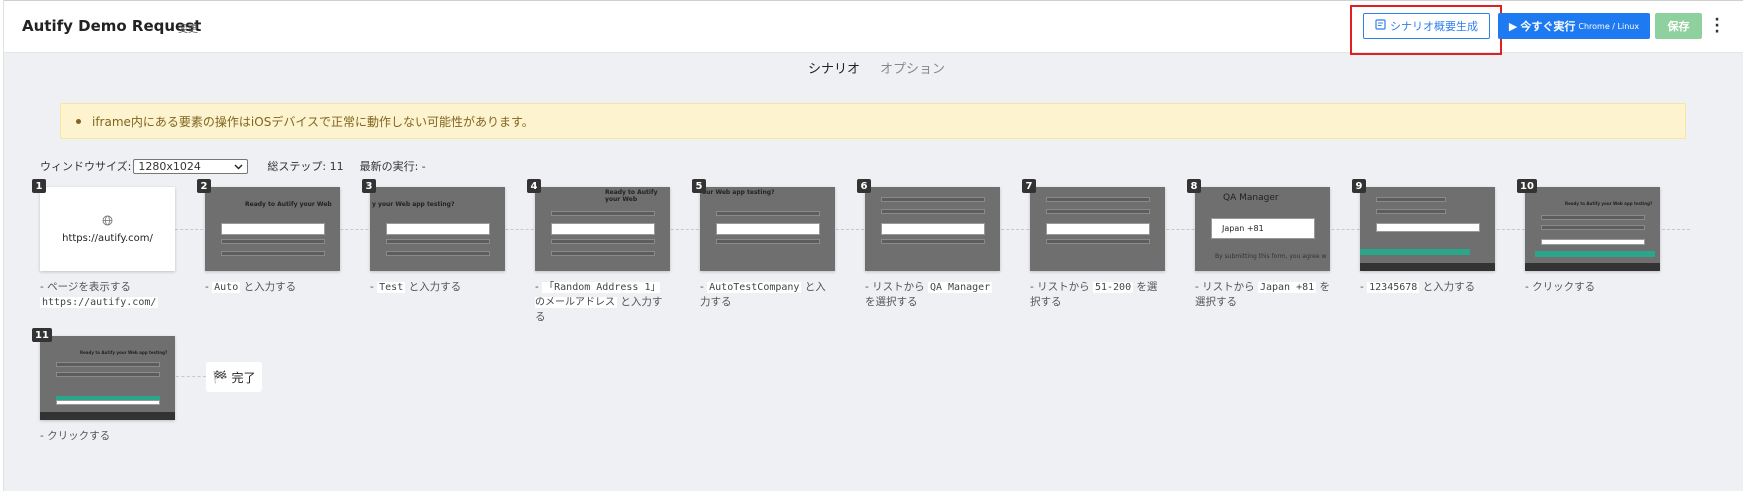 The image size is (1743, 491). What do you see at coordinates (1094, 294) in the screenshot?
I see `step-description: - リストから 51-200 を選択する` at bounding box center [1094, 294].